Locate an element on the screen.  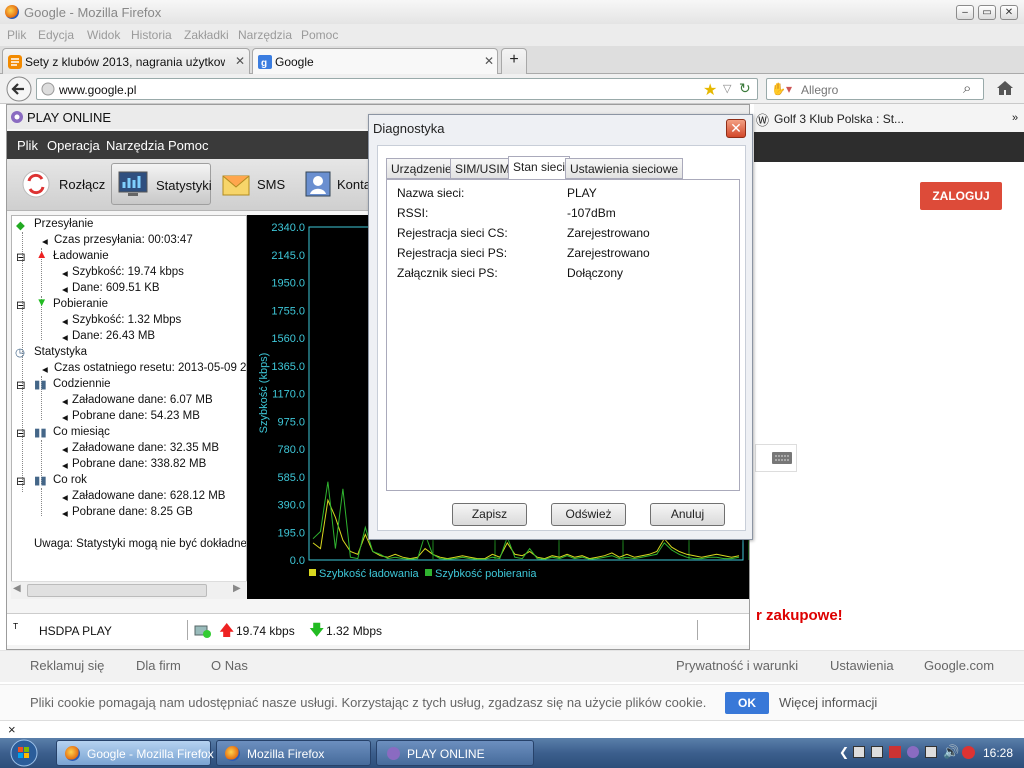
cookie-more-link: Więcej informacji is located at coordinates (828, 702).